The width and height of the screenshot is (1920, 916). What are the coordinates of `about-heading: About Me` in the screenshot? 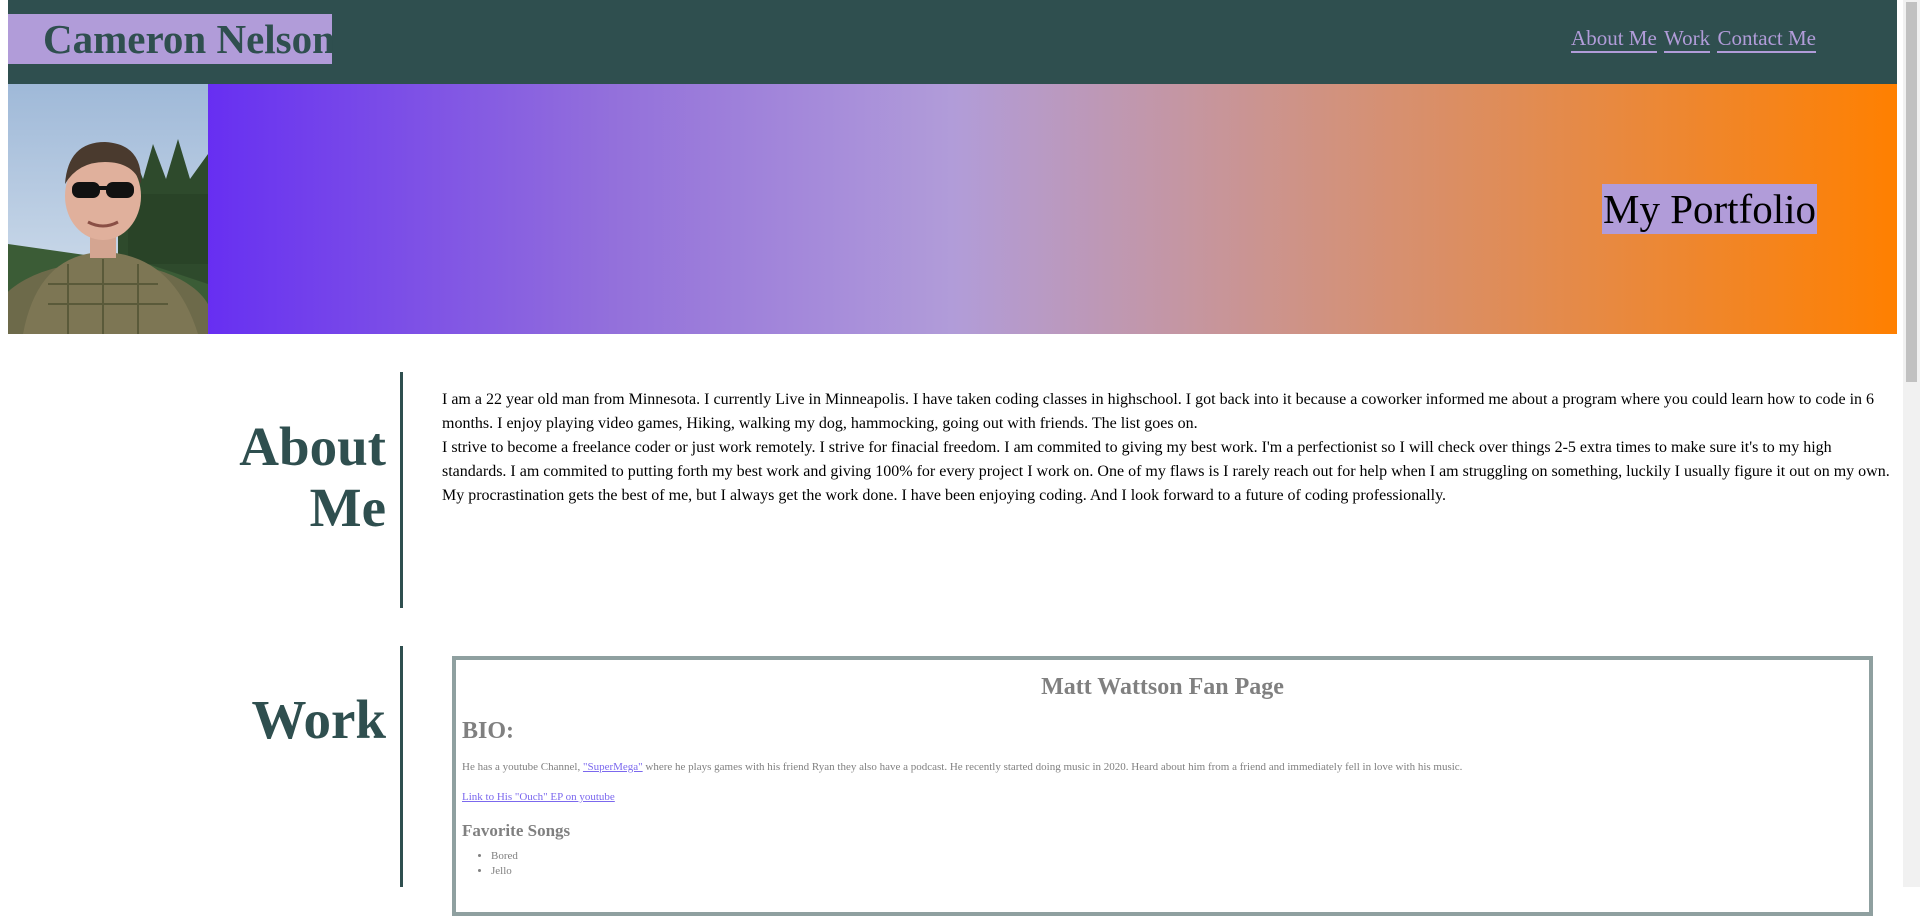 It's located at (312, 477).